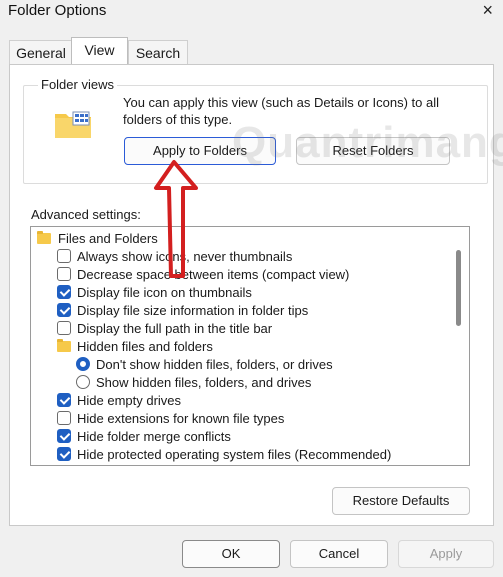 The image size is (503, 577). Describe the element at coordinates (487, 10) in the screenshot. I see `close-icon: ×` at that location.